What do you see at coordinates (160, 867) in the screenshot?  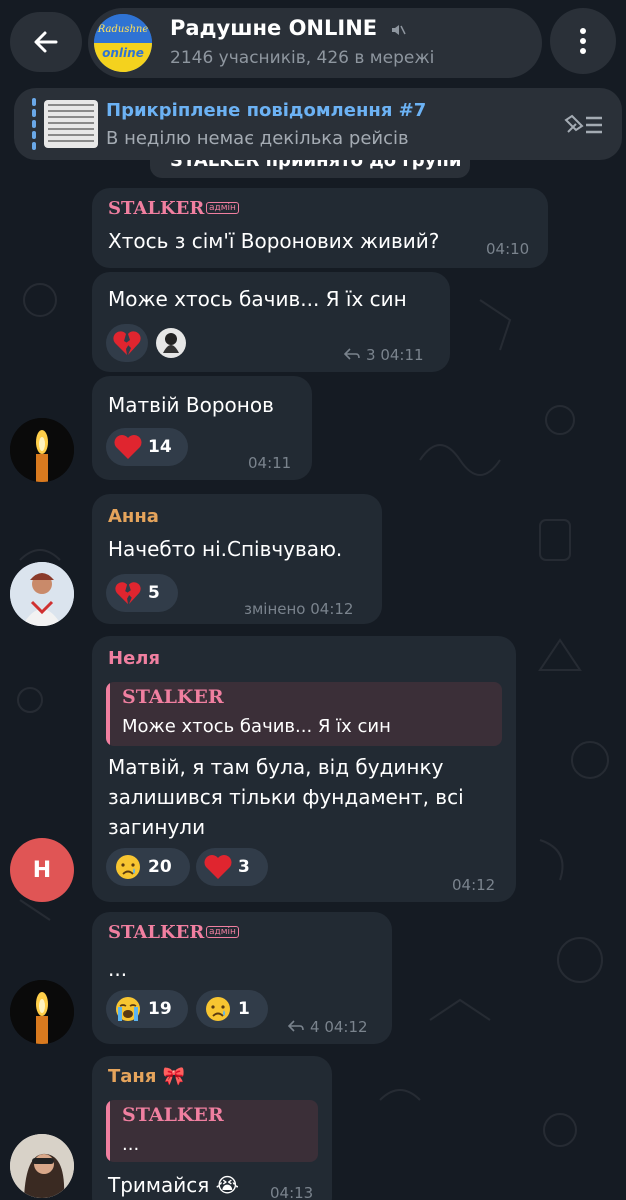 I see `reaction-count: 20` at bounding box center [160, 867].